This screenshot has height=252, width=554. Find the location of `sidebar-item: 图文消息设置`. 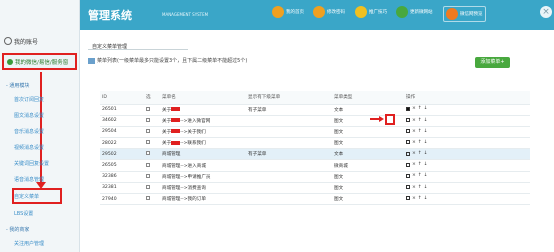

sidebar-item: 图文消息设置 is located at coordinates (29, 115).